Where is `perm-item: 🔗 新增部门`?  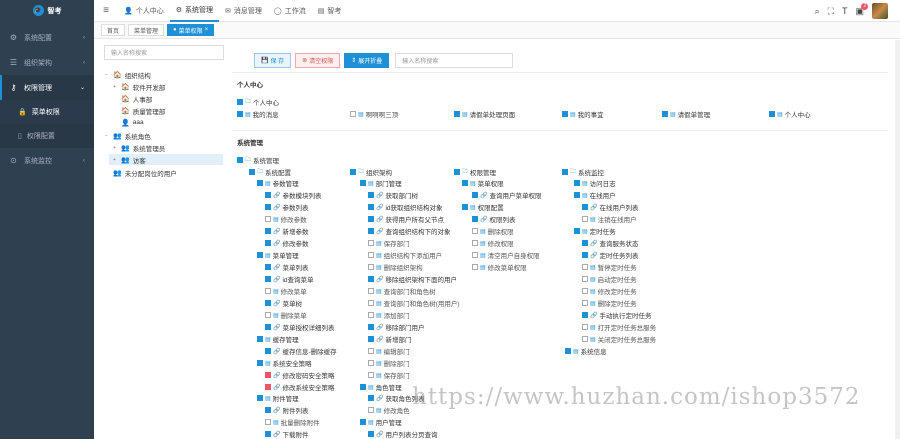
perm-item: 🔗 新增部门 is located at coordinates (389, 339).